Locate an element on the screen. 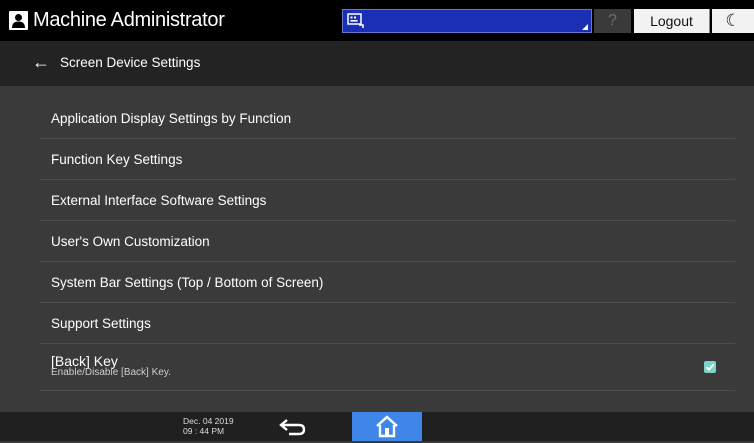  list-item-label: Application Display Settings by Function is located at coordinates (171, 118).